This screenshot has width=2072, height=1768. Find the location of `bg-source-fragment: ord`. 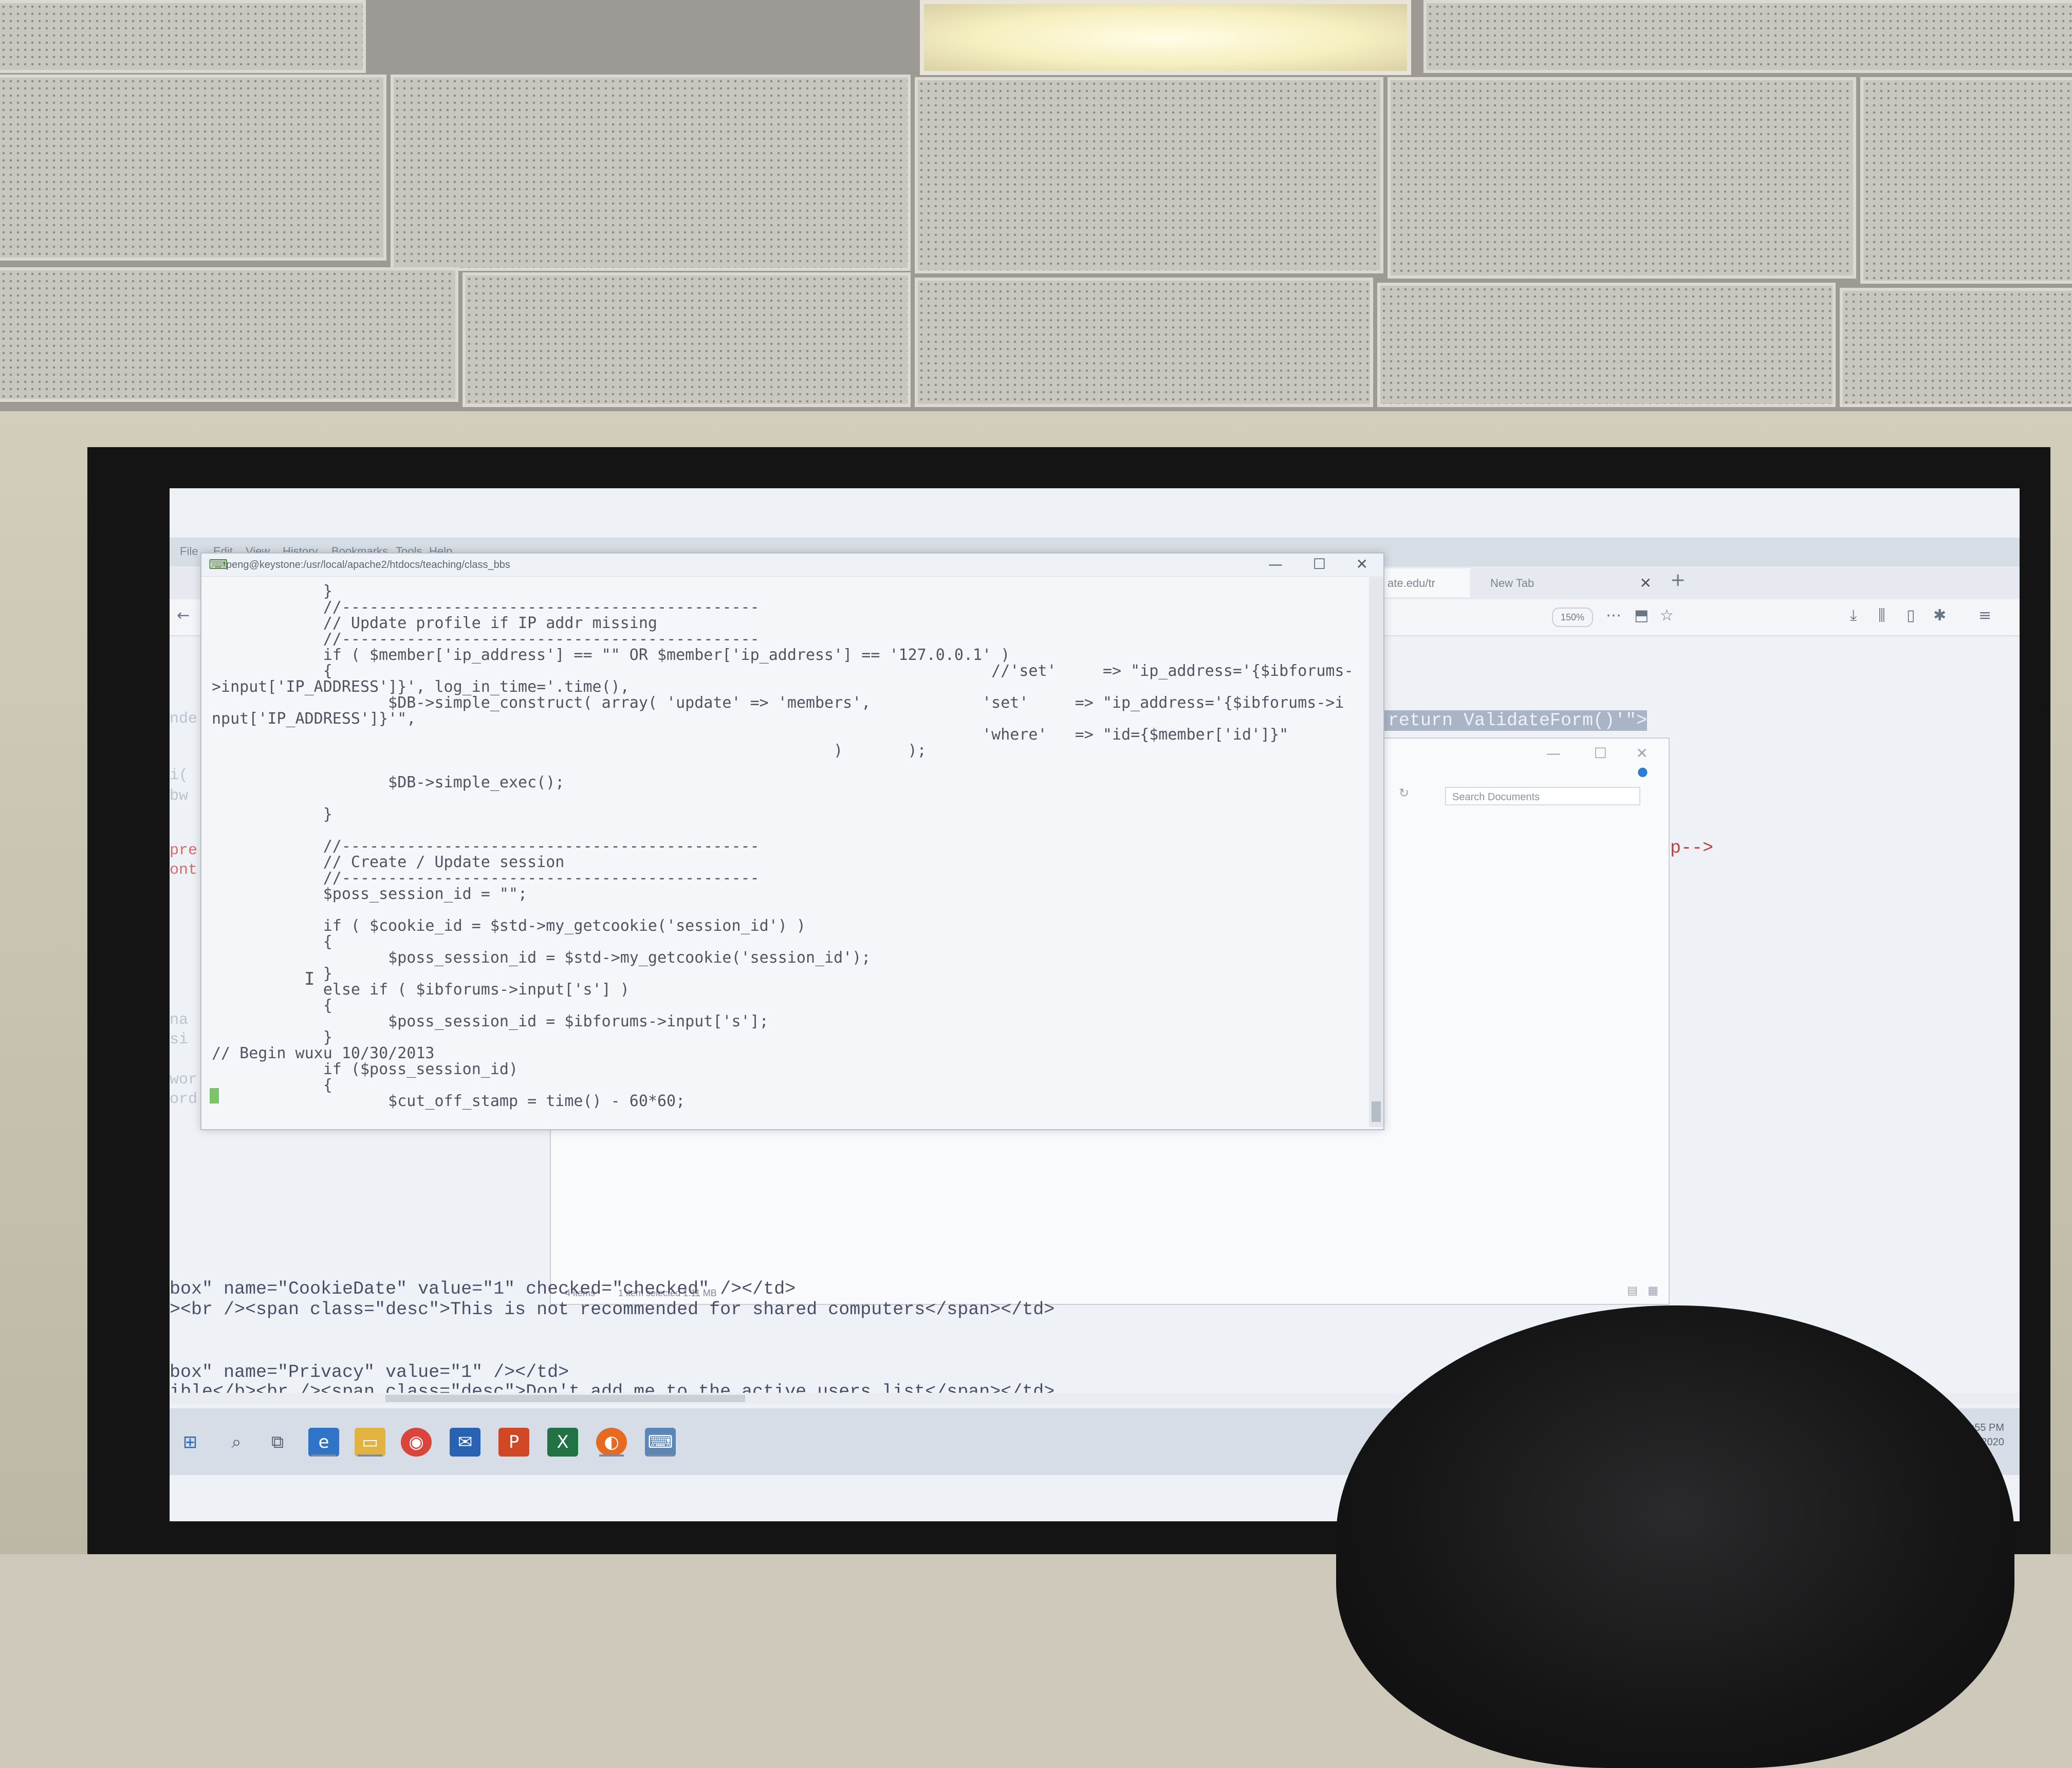

bg-source-fragment: ord is located at coordinates (184, 1099).